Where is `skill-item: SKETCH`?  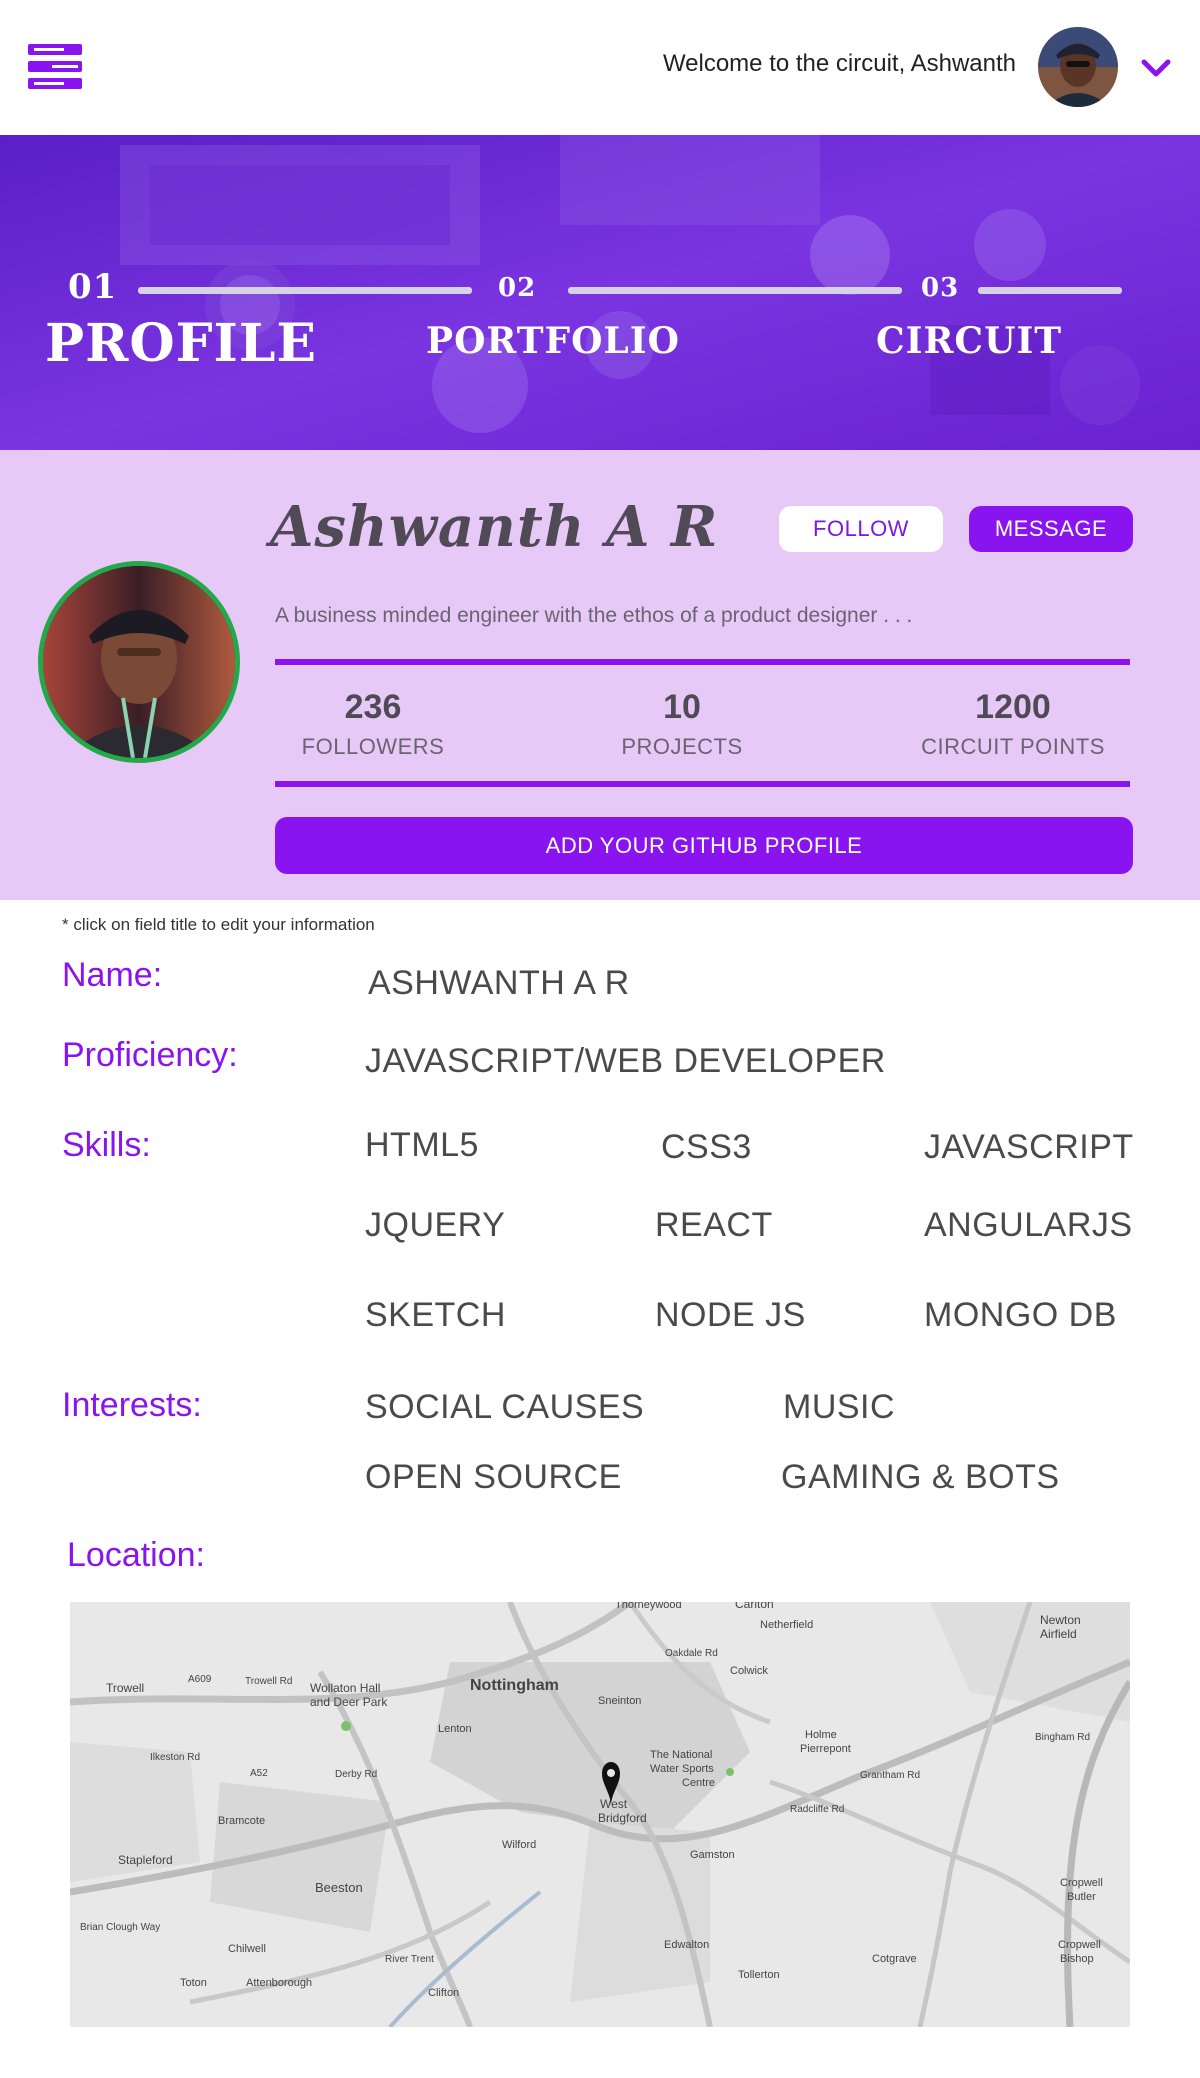 skill-item: SKETCH is located at coordinates (435, 1315).